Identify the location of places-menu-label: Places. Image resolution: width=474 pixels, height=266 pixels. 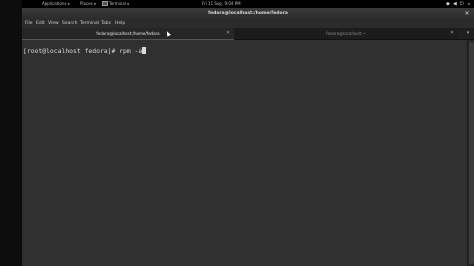
(86, 3).